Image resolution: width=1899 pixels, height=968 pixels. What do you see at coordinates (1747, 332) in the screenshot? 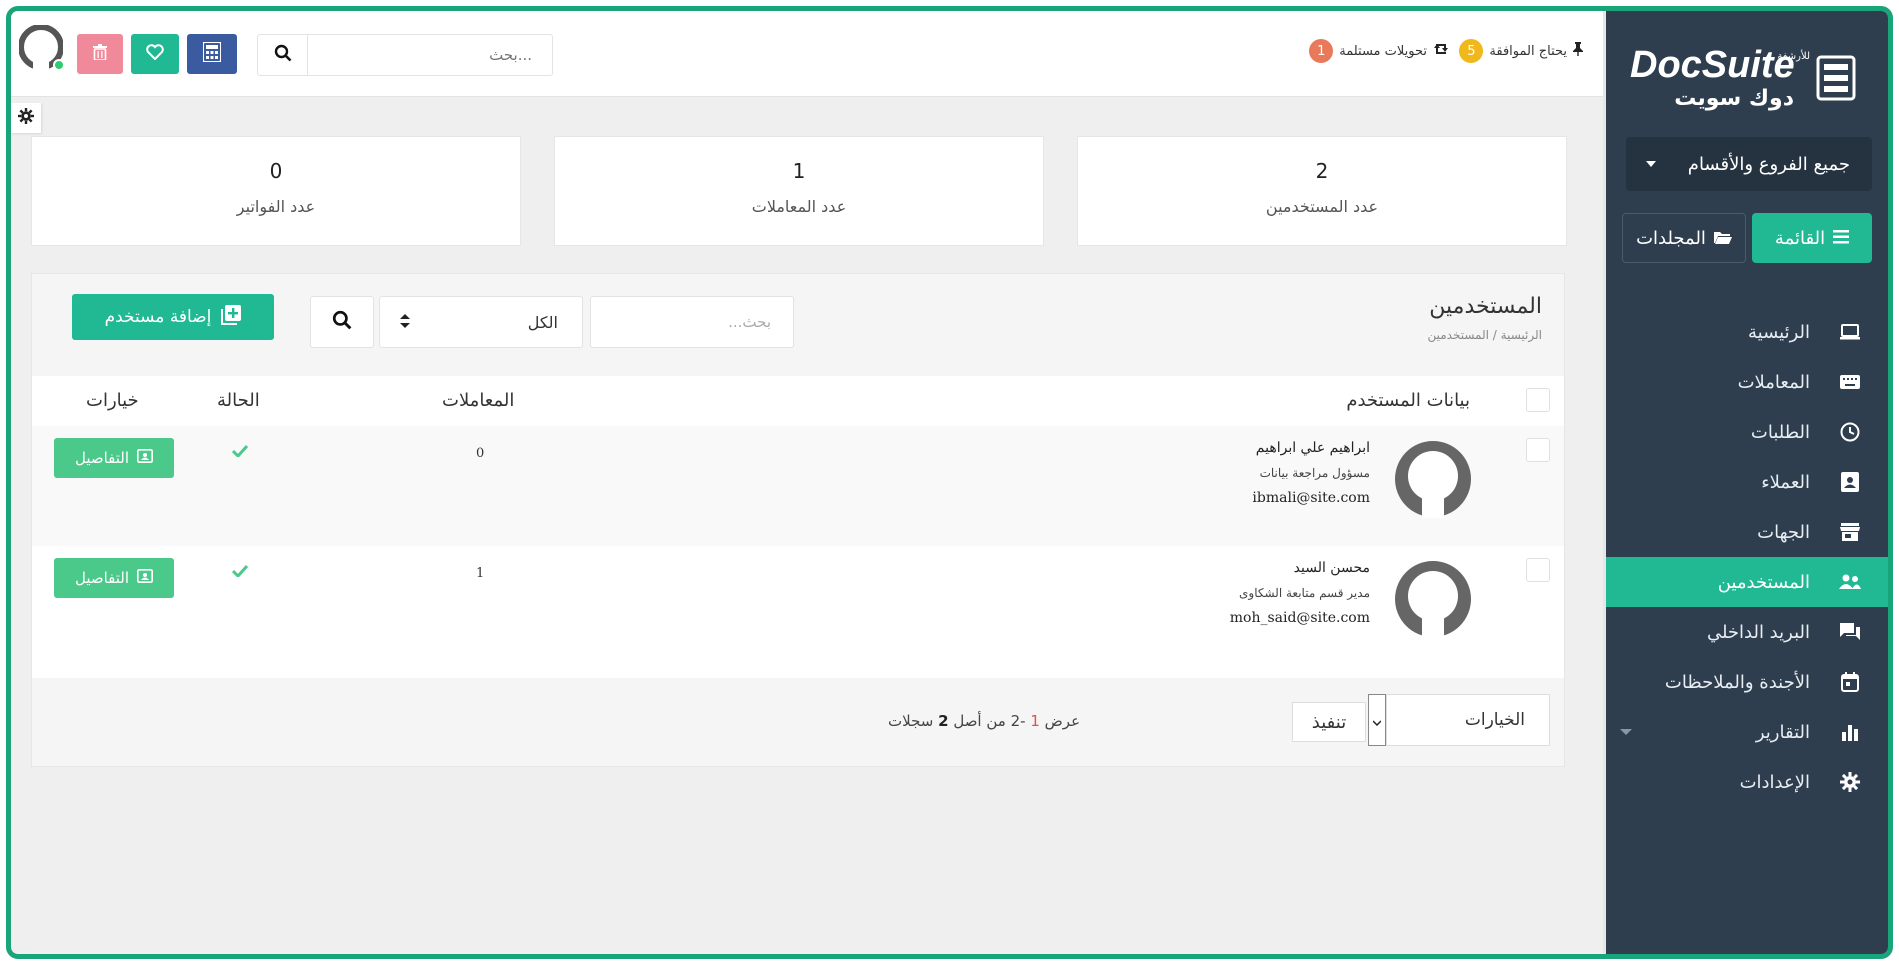
I see `sidebar-item-home: الرئيسية` at bounding box center [1747, 332].